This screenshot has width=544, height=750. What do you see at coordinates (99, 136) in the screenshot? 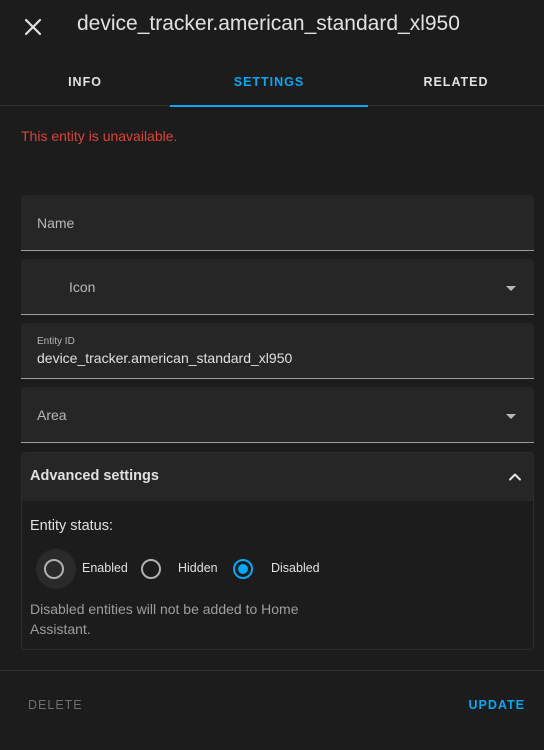
I see `unavailable-warning: This entity is unavailable.` at bounding box center [99, 136].